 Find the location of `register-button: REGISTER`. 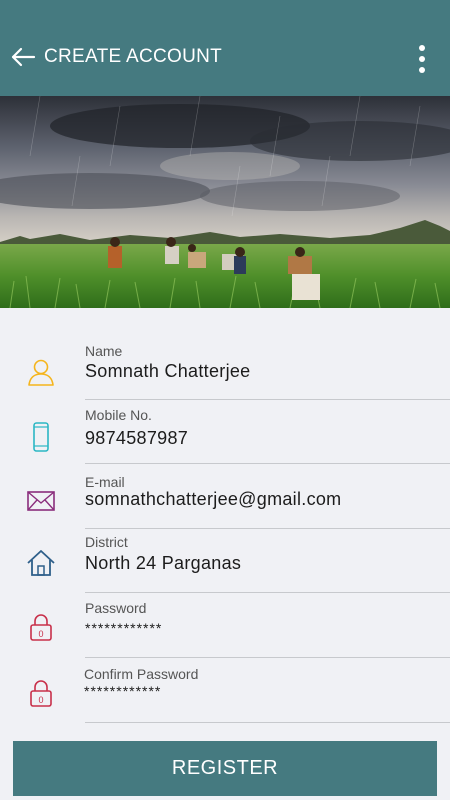

register-button: REGISTER is located at coordinates (225, 768).